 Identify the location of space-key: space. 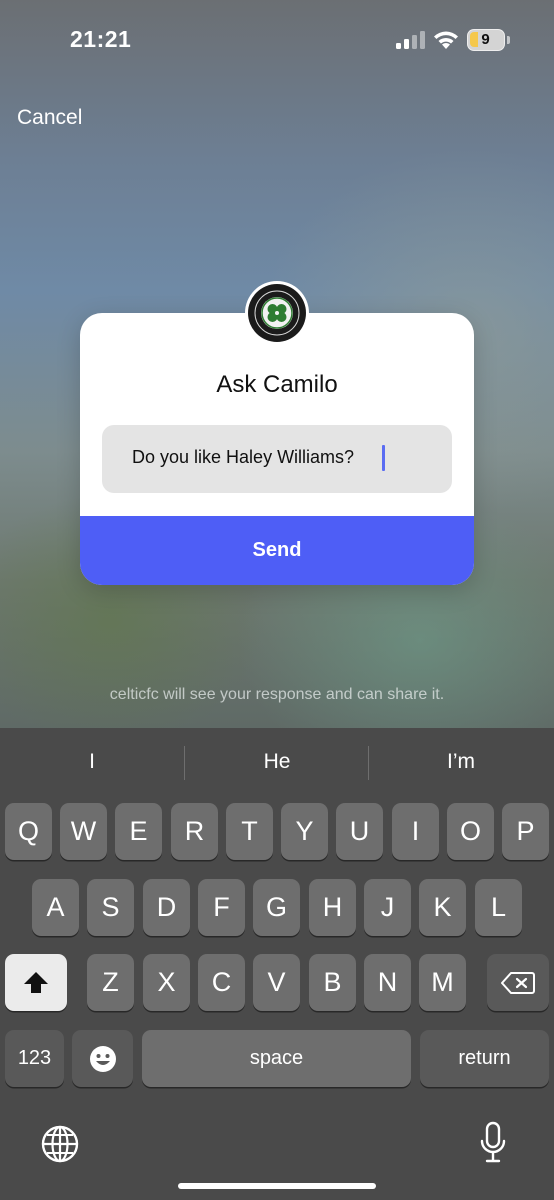
(276, 1058).